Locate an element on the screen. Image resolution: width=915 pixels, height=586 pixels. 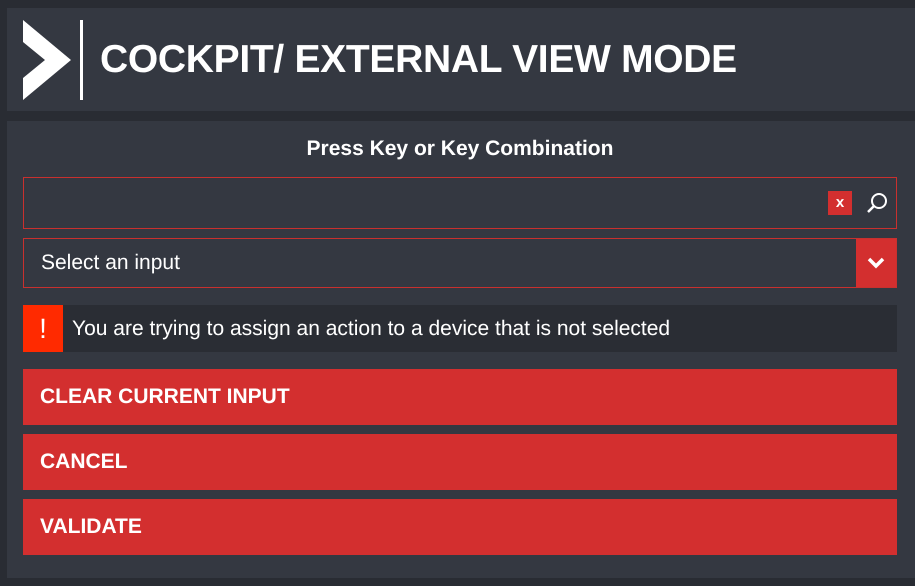
caret-icon is located at coordinates (876, 263).